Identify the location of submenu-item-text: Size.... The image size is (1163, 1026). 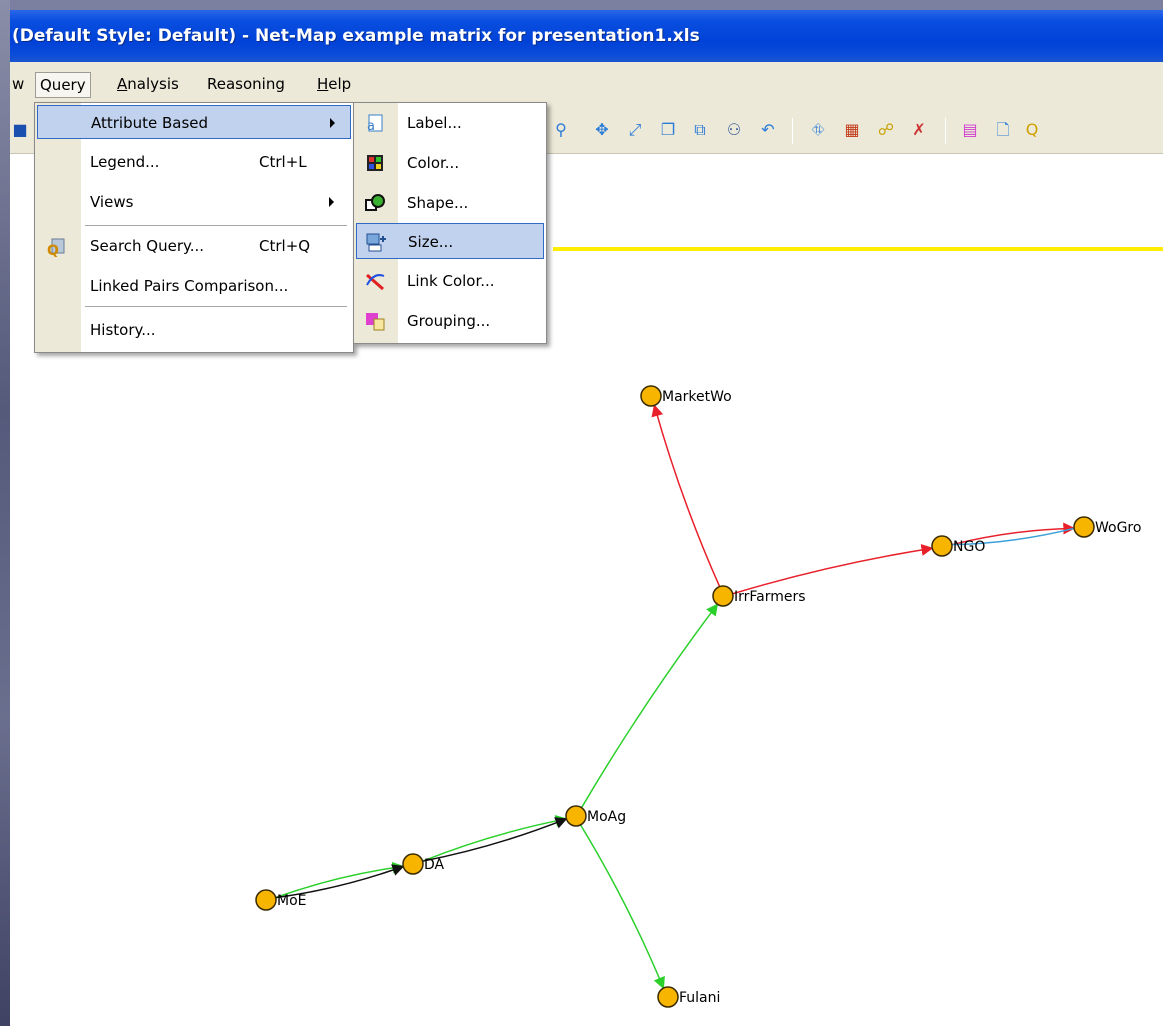
(431, 242).